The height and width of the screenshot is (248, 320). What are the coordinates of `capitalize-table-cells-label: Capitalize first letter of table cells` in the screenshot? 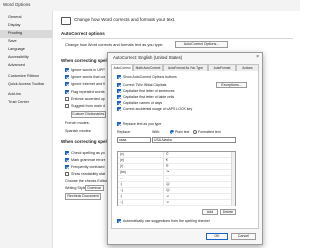 It's located at (149, 97).